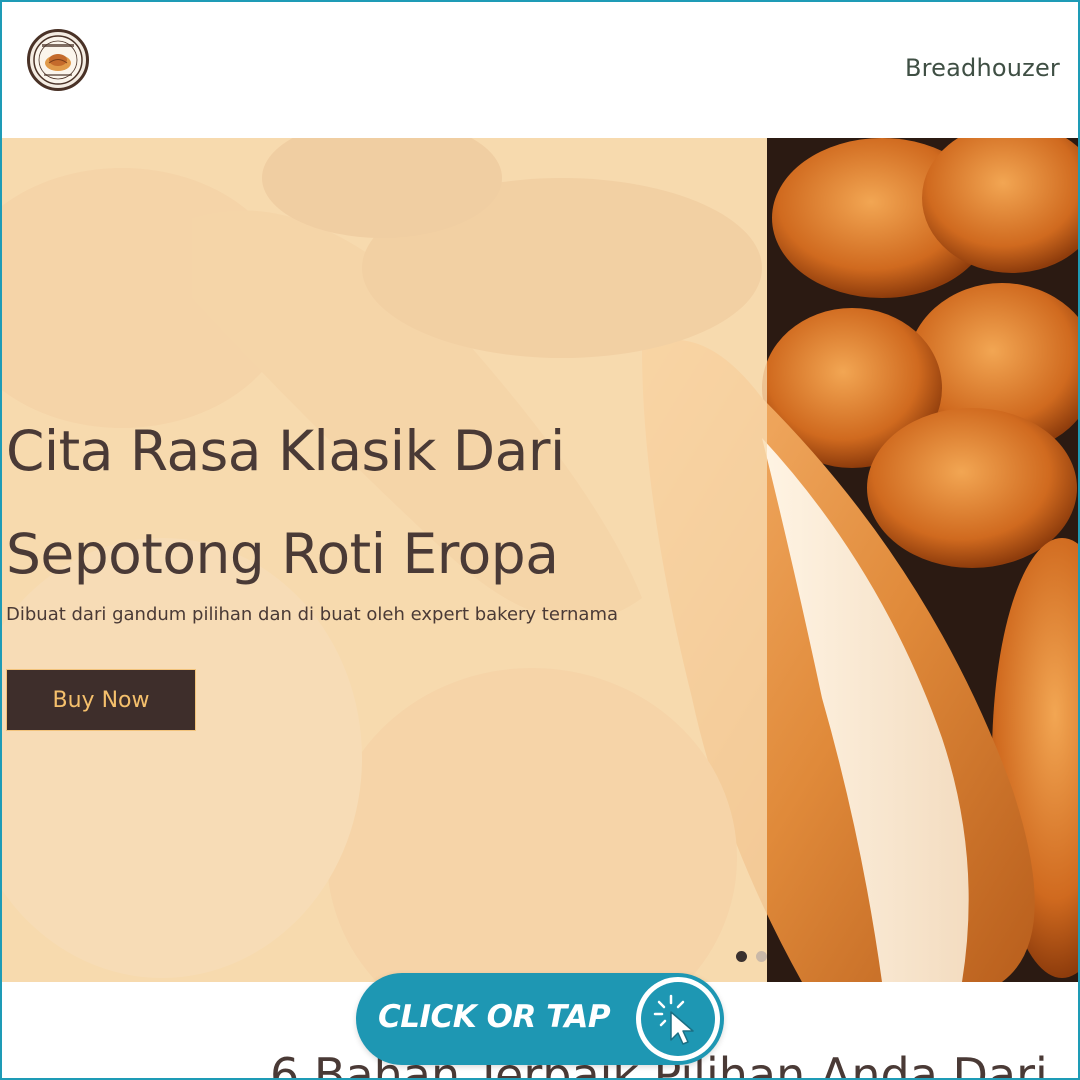 Image resolution: width=1080 pixels, height=1080 pixels. What do you see at coordinates (494, 1017) in the screenshot?
I see `click-or-tap-label: CLICK OR TAP` at bounding box center [494, 1017].